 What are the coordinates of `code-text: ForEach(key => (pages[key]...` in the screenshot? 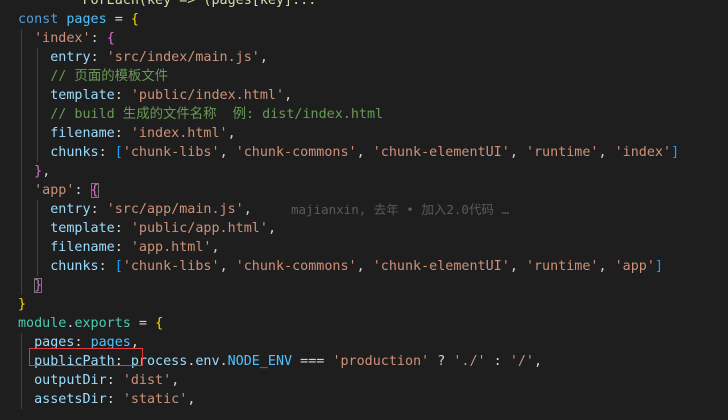 It's located at (167, 5).